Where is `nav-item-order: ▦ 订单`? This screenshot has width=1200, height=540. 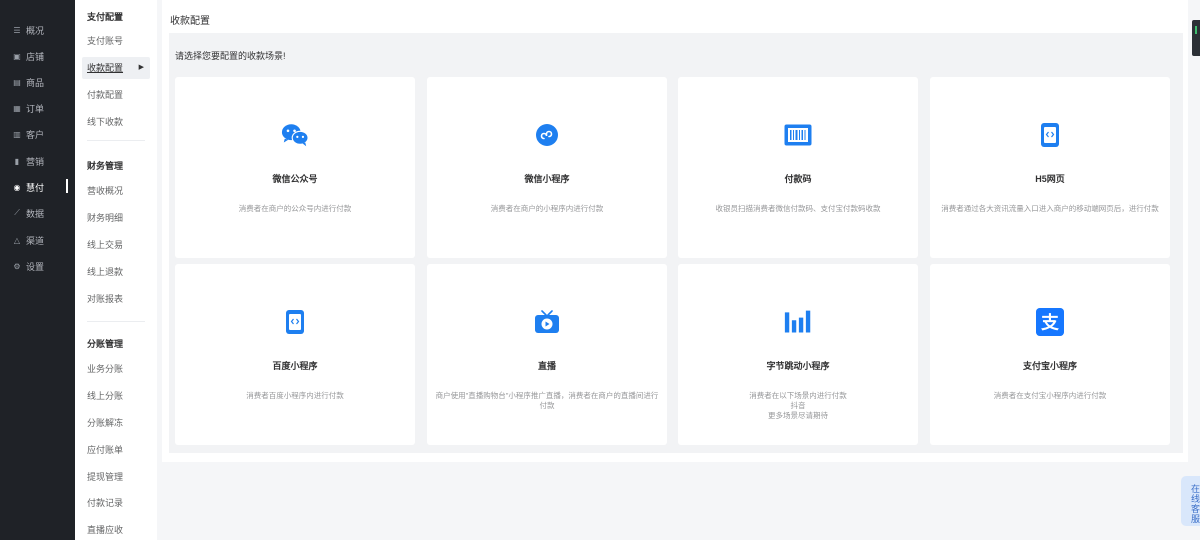
nav-item-order: ▦ 订单 is located at coordinates (37, 108).